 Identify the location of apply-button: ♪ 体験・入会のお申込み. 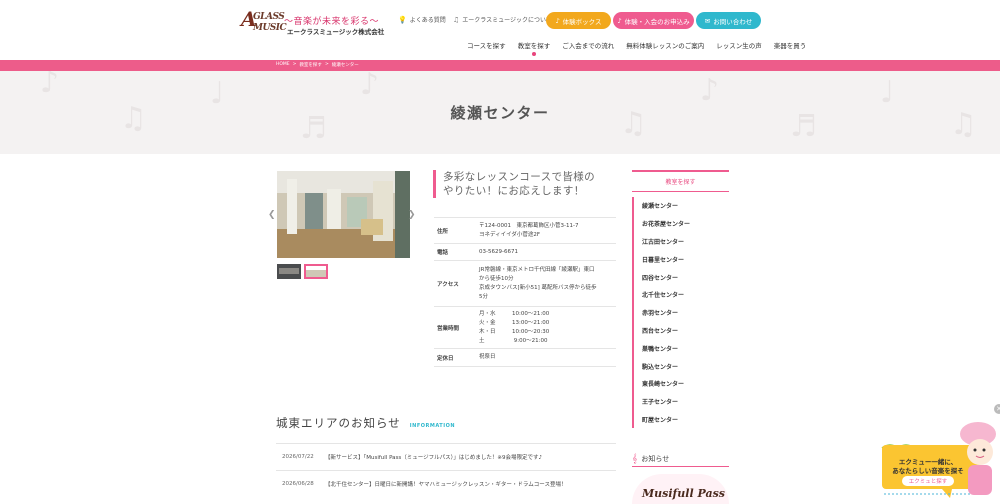
(653, 20).